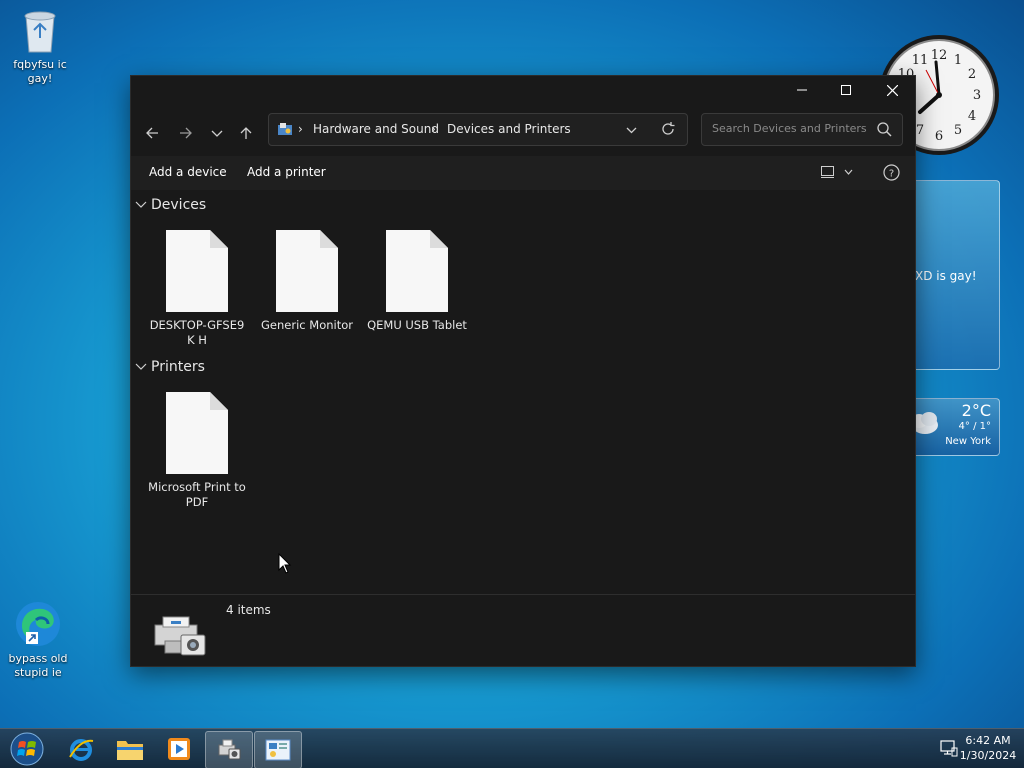 Image resolution: width=1024 pixels, height=768 pixels. Describe the element at coordinates (946, 276) in the screenshot. I see `gadget-message: XD is gay!` at that location.